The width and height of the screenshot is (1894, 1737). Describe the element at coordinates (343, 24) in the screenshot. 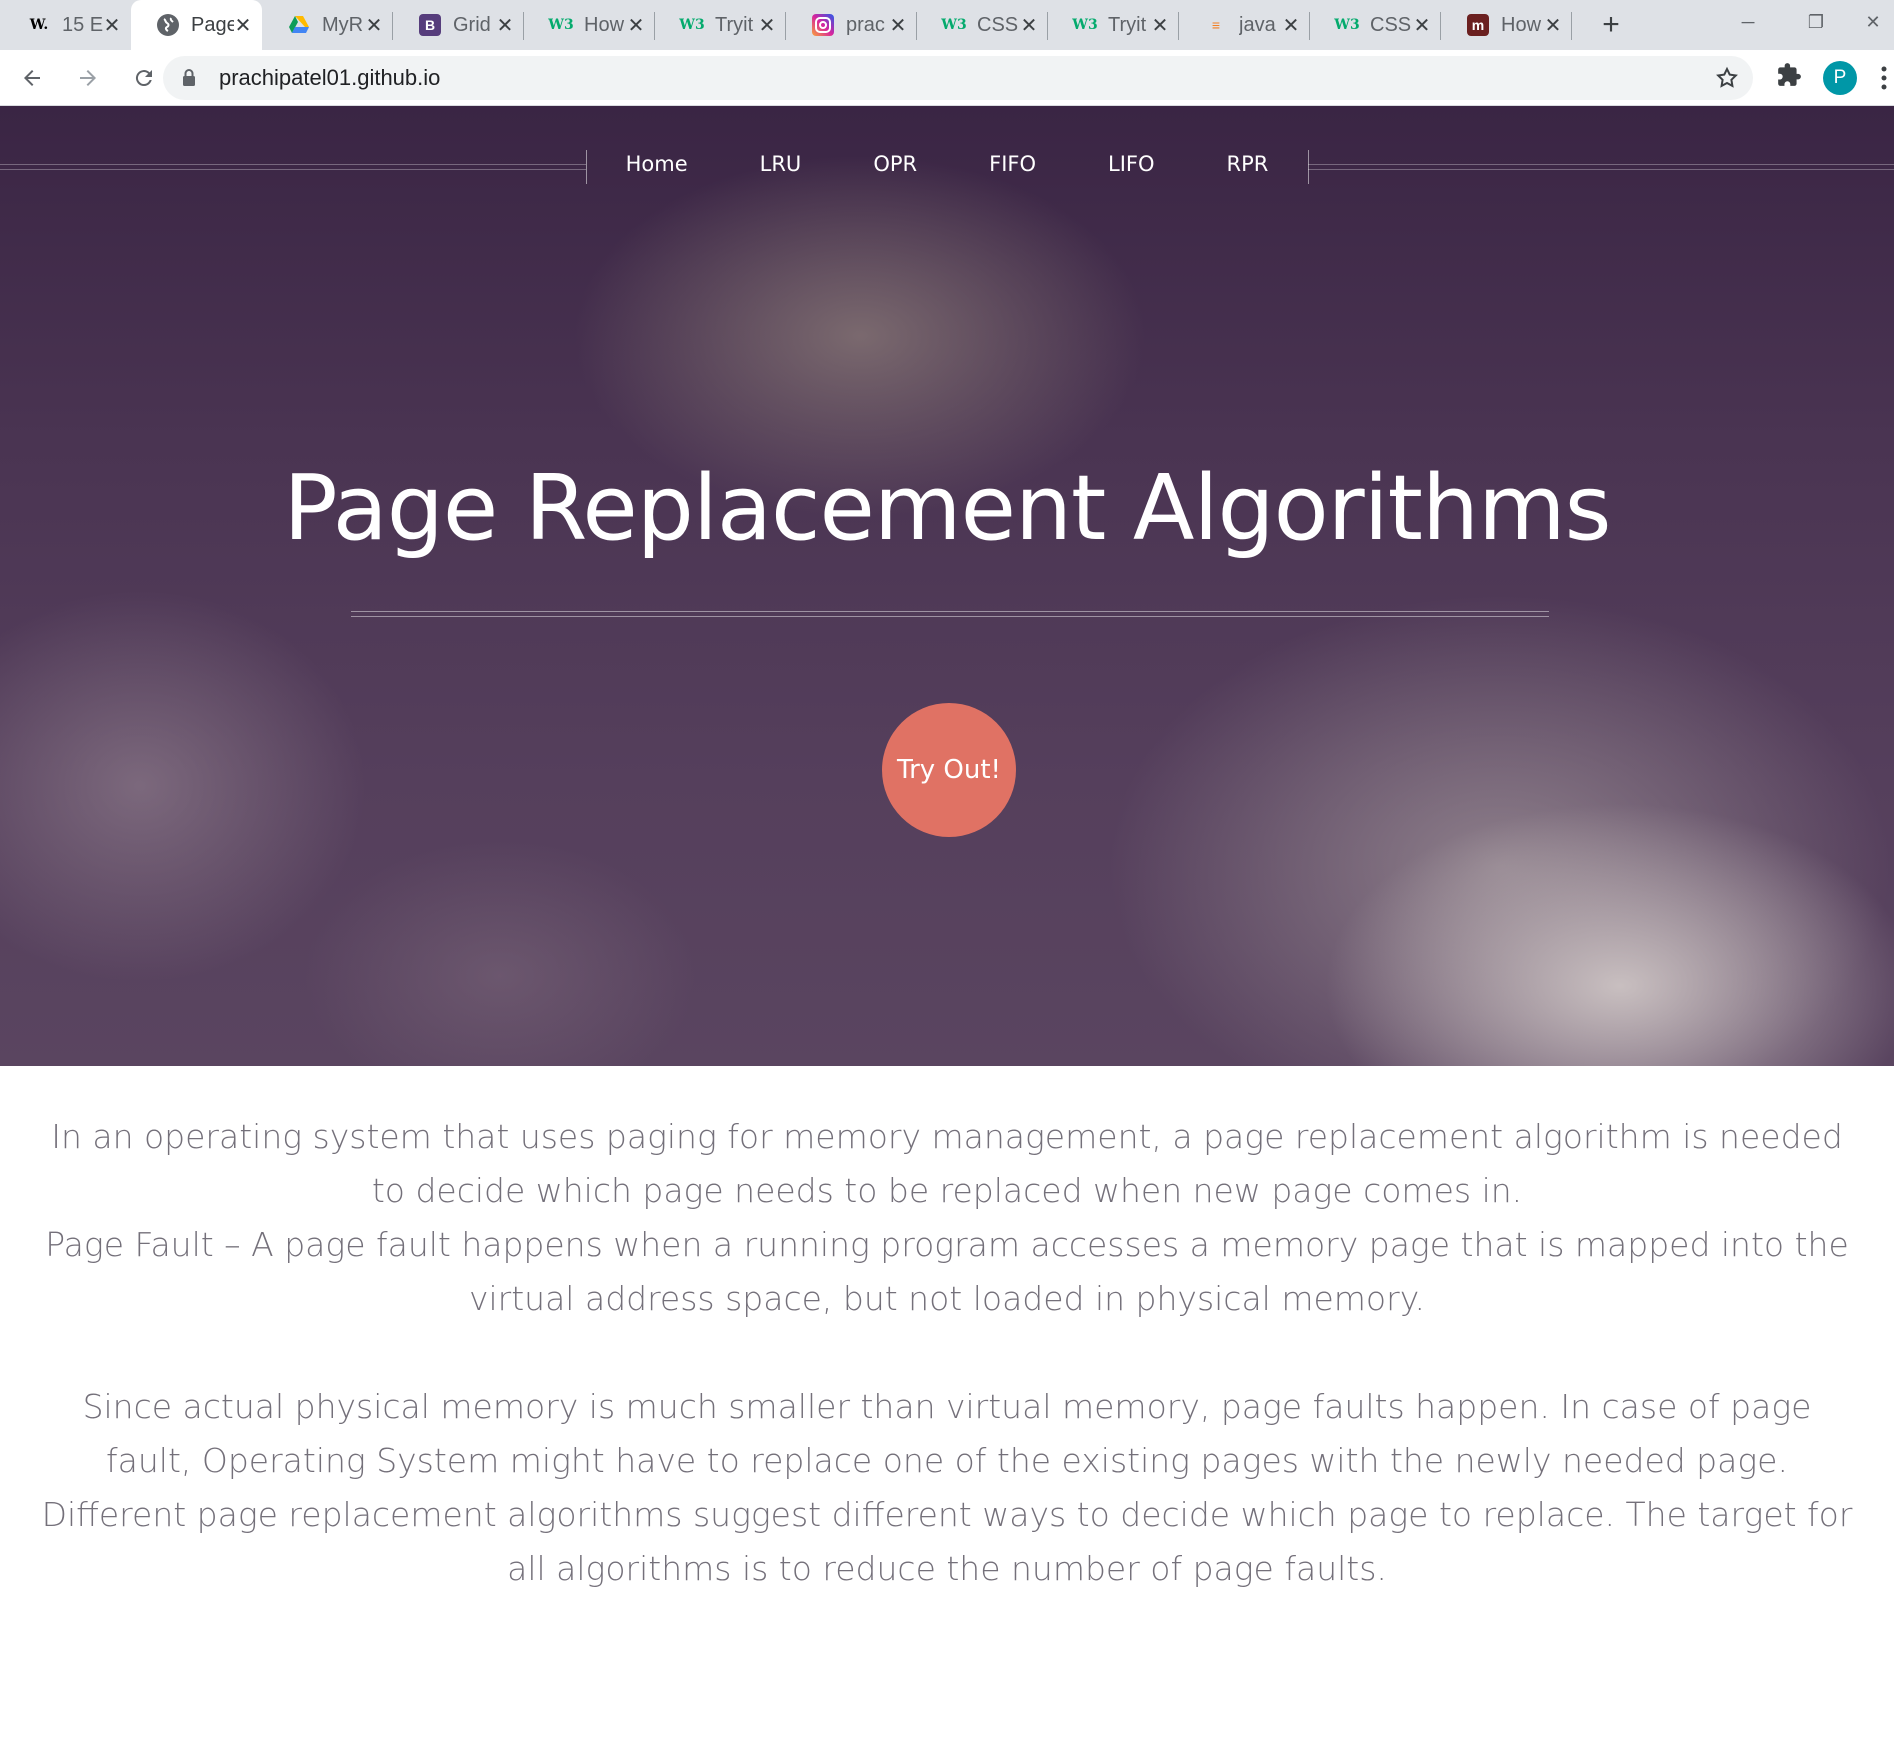

I see `tab-title: MyR` at that location.